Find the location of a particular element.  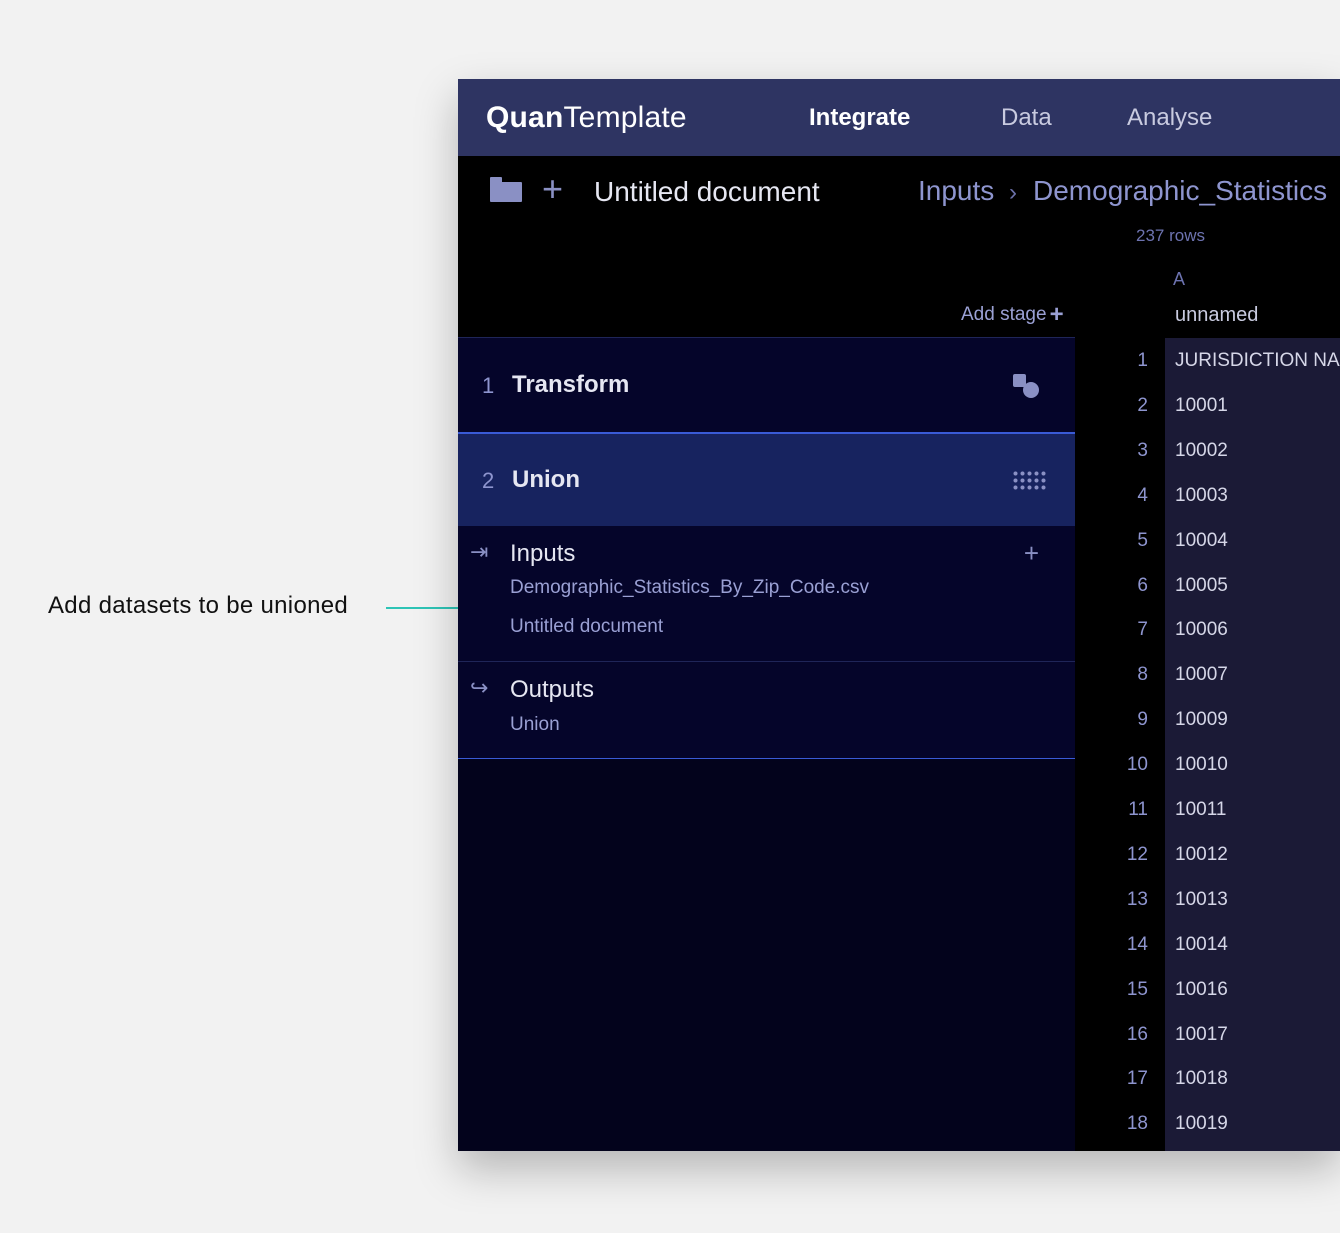

table-cell: 10016 is located at coordinates (1201, 990).